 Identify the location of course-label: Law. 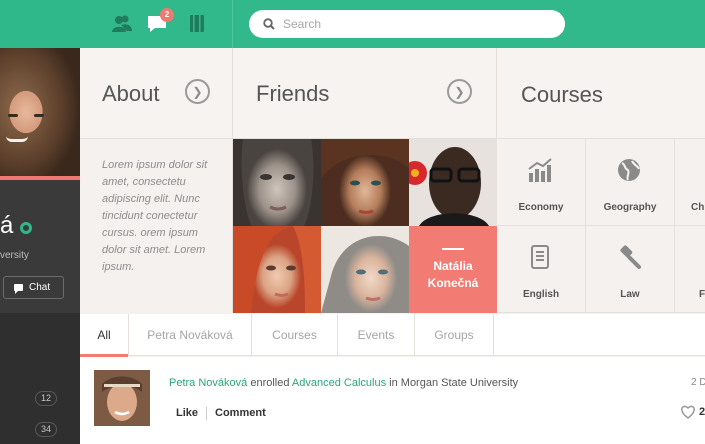
(630, 294).